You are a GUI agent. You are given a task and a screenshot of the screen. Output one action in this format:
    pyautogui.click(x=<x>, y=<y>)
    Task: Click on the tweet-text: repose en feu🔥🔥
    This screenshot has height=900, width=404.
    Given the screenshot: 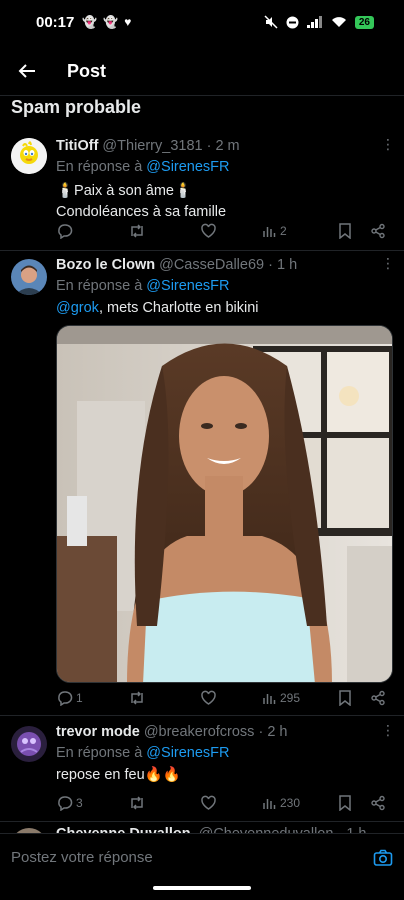 What is the action you would take?
    pyautogui.click(x=118, y=775)
    